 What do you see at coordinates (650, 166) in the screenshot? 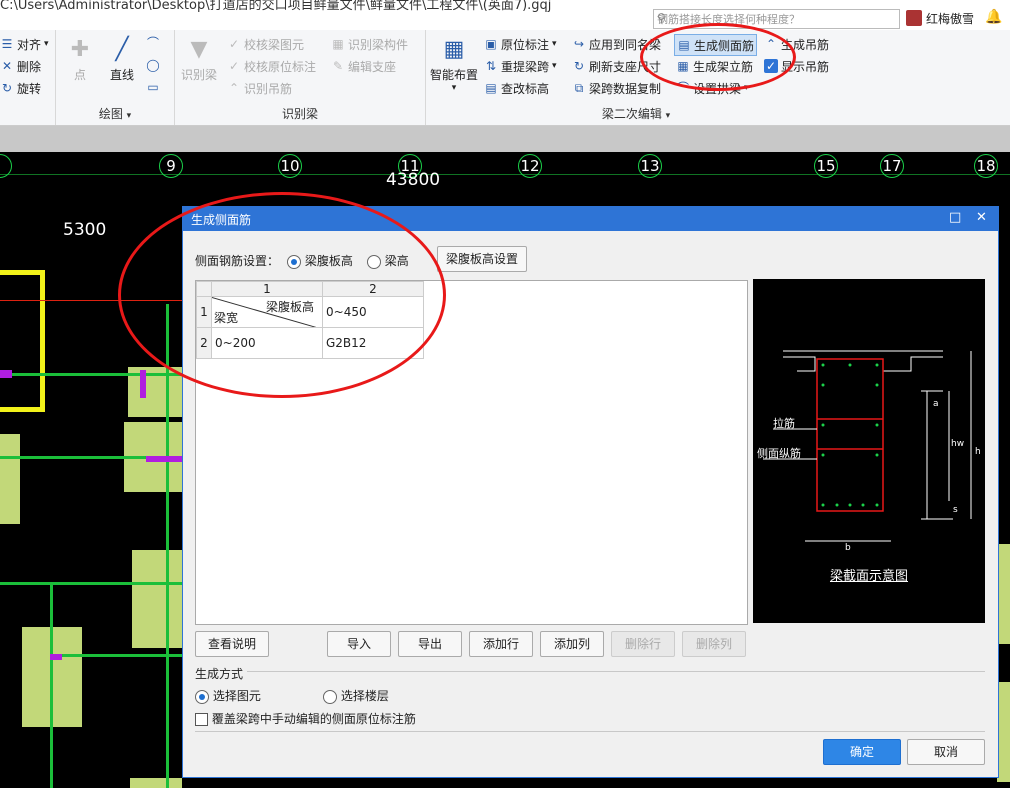
I see `axis-bubble: 13` at bounding box center [650, 166].